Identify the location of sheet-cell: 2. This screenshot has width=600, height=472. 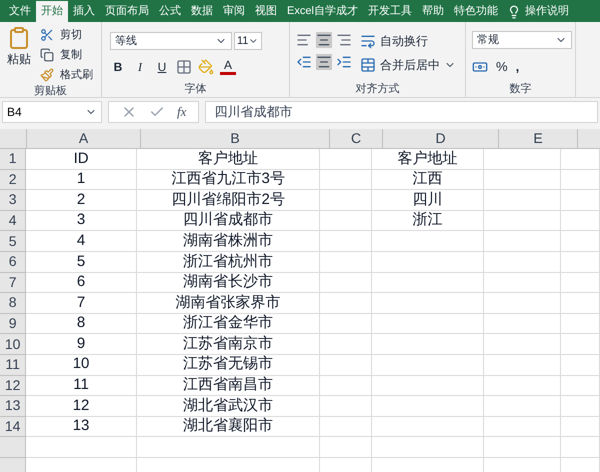
(81, 200).